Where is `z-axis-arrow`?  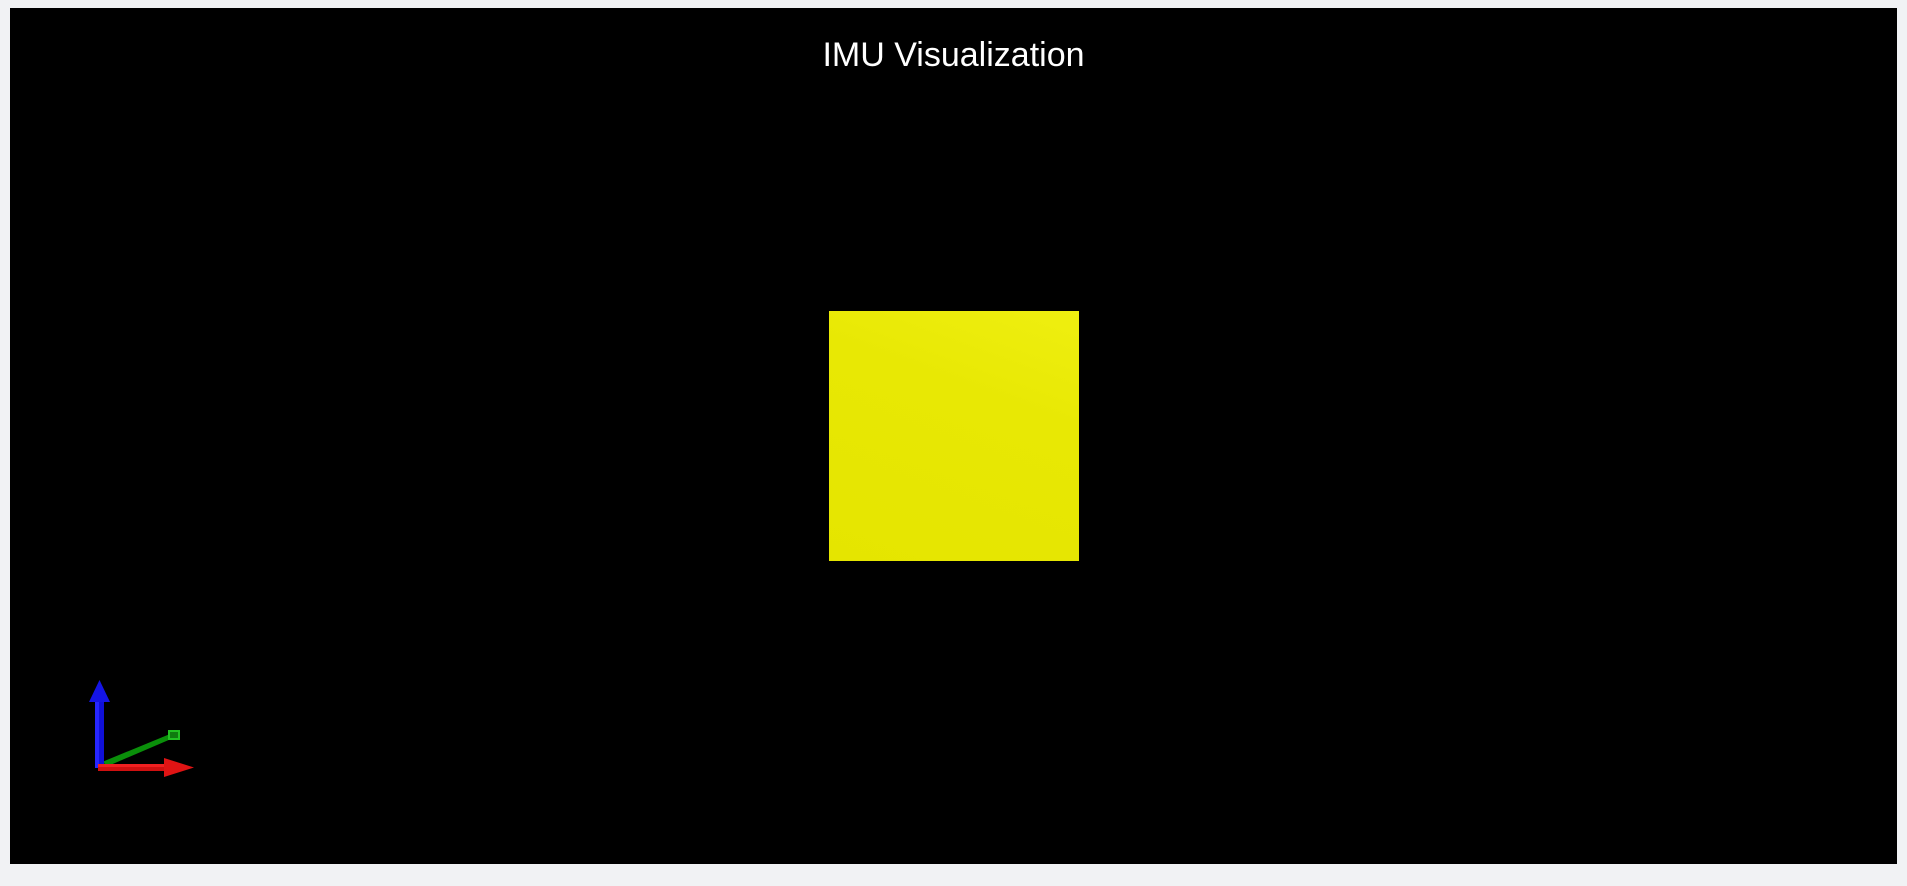
z-axis-arrow is located at coordinates (99, 724).